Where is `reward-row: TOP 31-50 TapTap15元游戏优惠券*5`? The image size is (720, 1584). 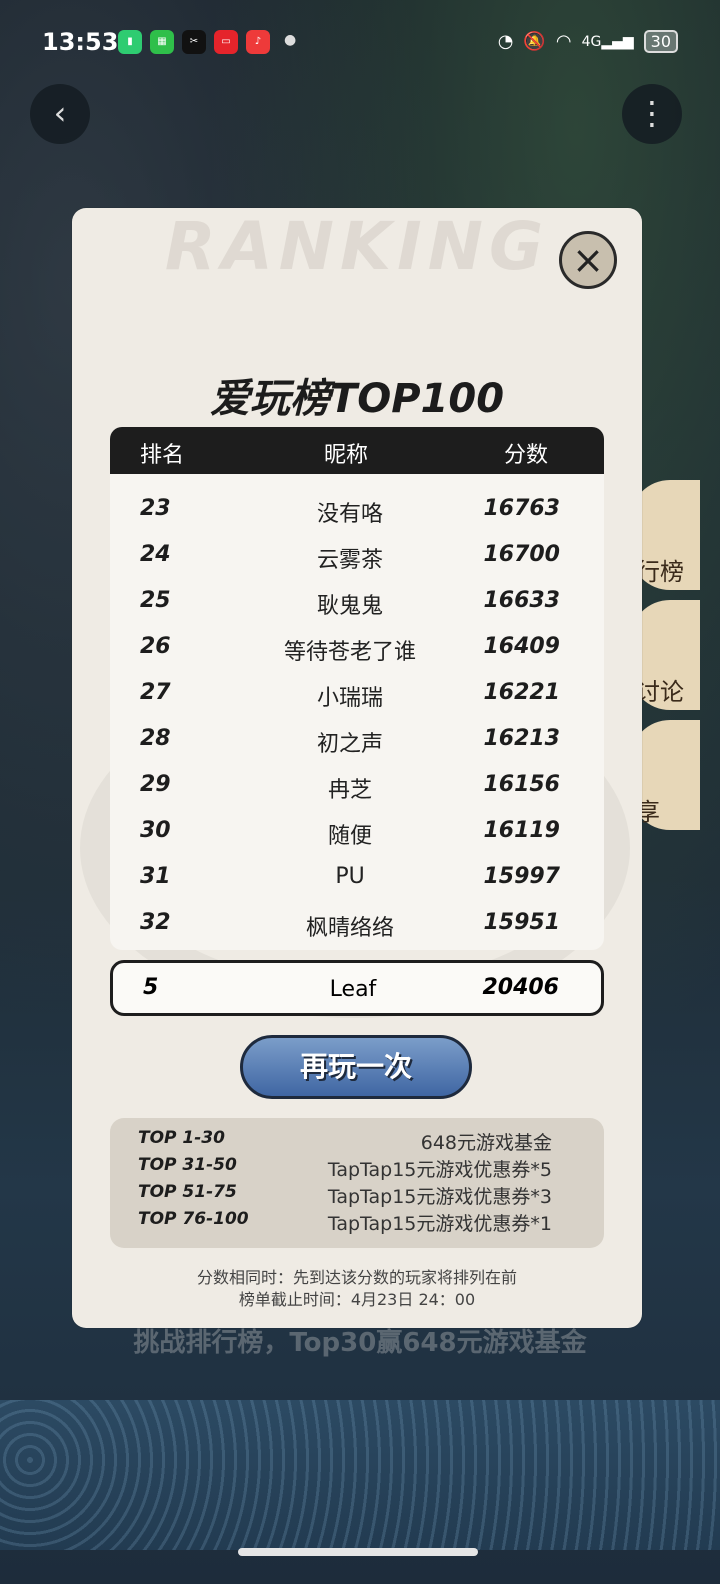 reward-row: TOP 31-50 TapTap15元游戏优惠券*5 is located at coordinates (357, 1168).